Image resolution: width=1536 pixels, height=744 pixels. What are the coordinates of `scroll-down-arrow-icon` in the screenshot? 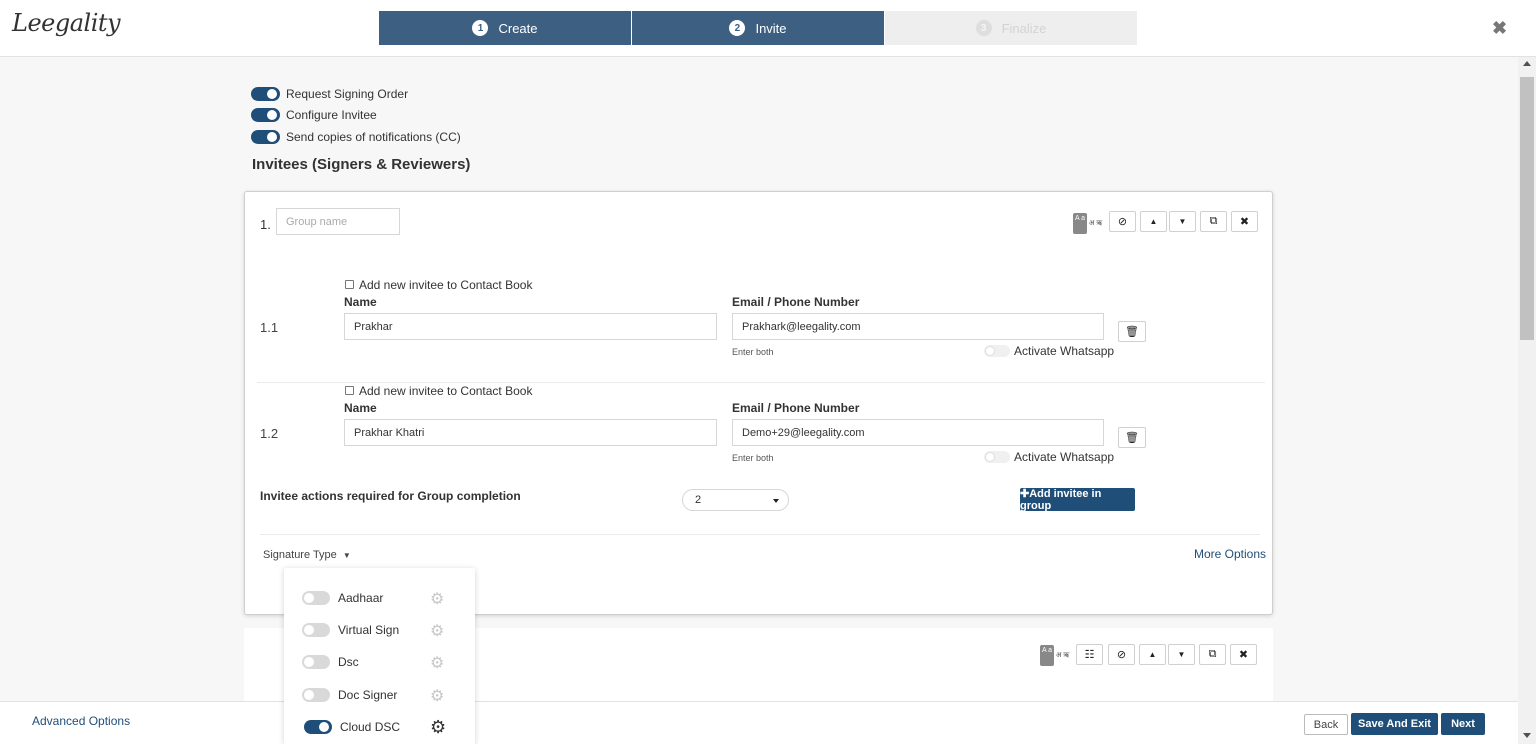 It's located at (1527, 735).